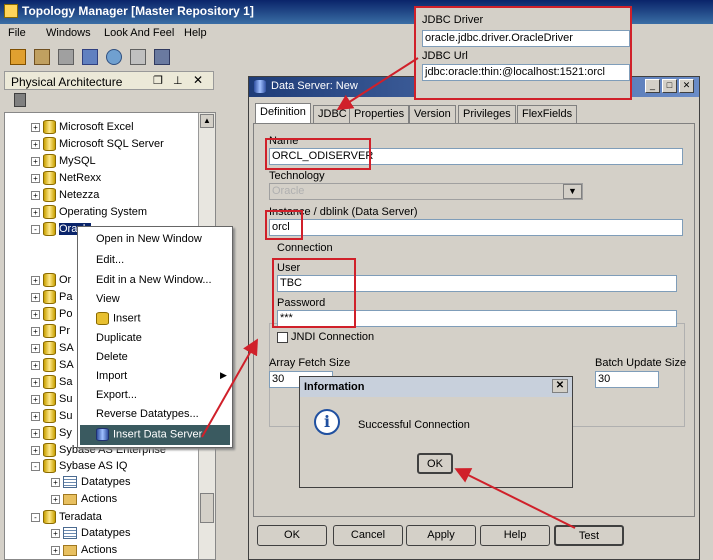 Image resolution: width=713 pixels, height=560 pixels. What do you see at coordinates (229, 388) in the screenshot?
I see `arrow-to-dialog` at bounding box center [229, 388].